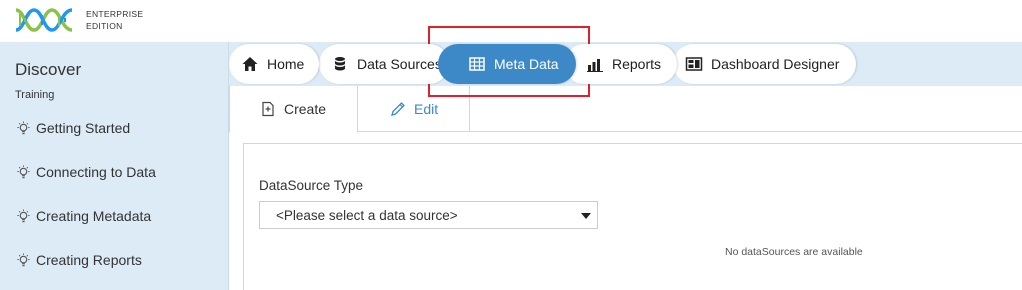 Image resolution: width=1022 pixels, height=290 pixels. Describe the element at coordinates (426, 109) in the screenshot. I see `subtab-edit-label: Edit` at that location.